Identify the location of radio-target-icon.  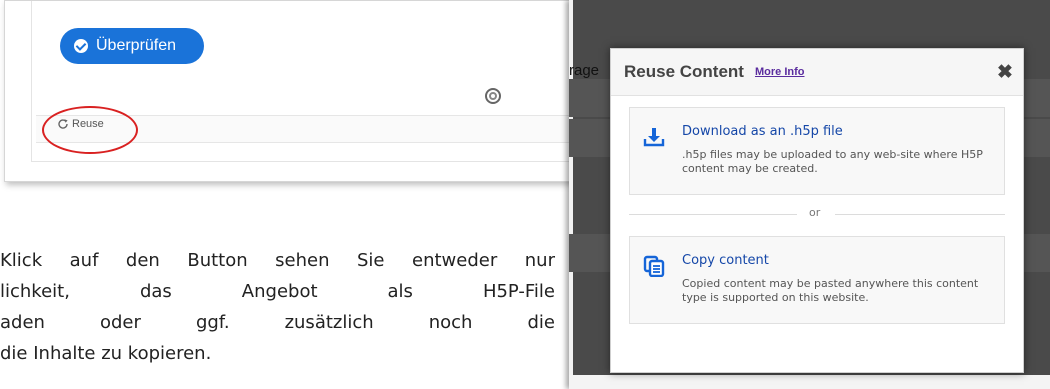
(493, 96).